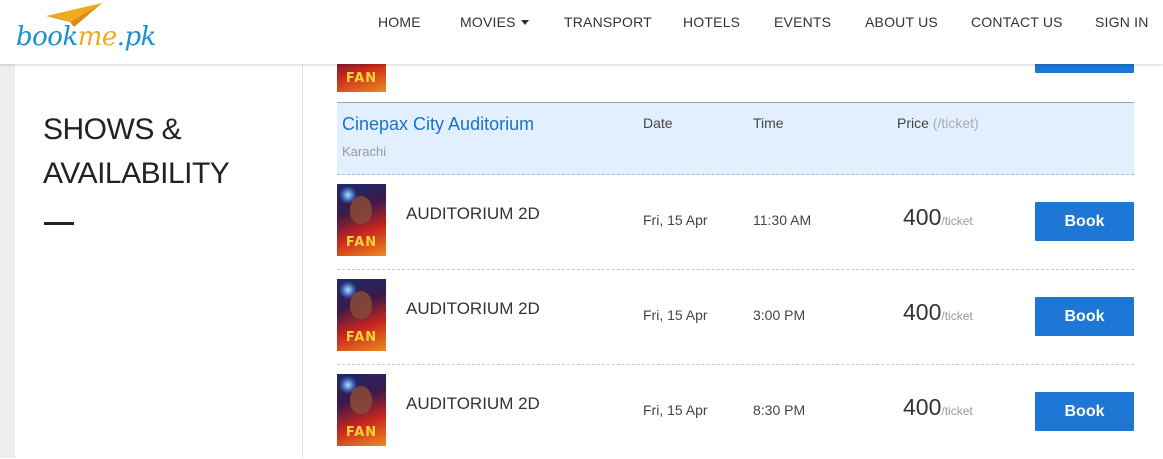  I want to click on show-time: 11:30 AM, so click(782, 220).